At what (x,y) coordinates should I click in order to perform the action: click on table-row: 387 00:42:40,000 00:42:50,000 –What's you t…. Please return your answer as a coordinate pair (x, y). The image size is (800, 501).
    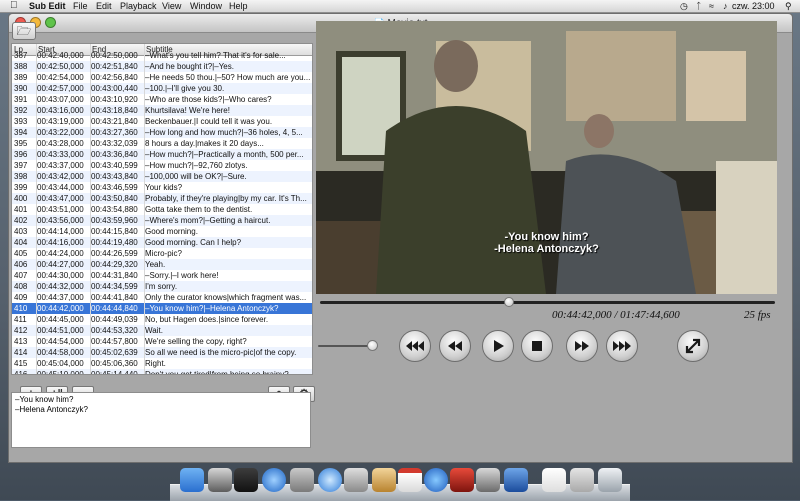
    Looking at the image, I should click on (162, 55).